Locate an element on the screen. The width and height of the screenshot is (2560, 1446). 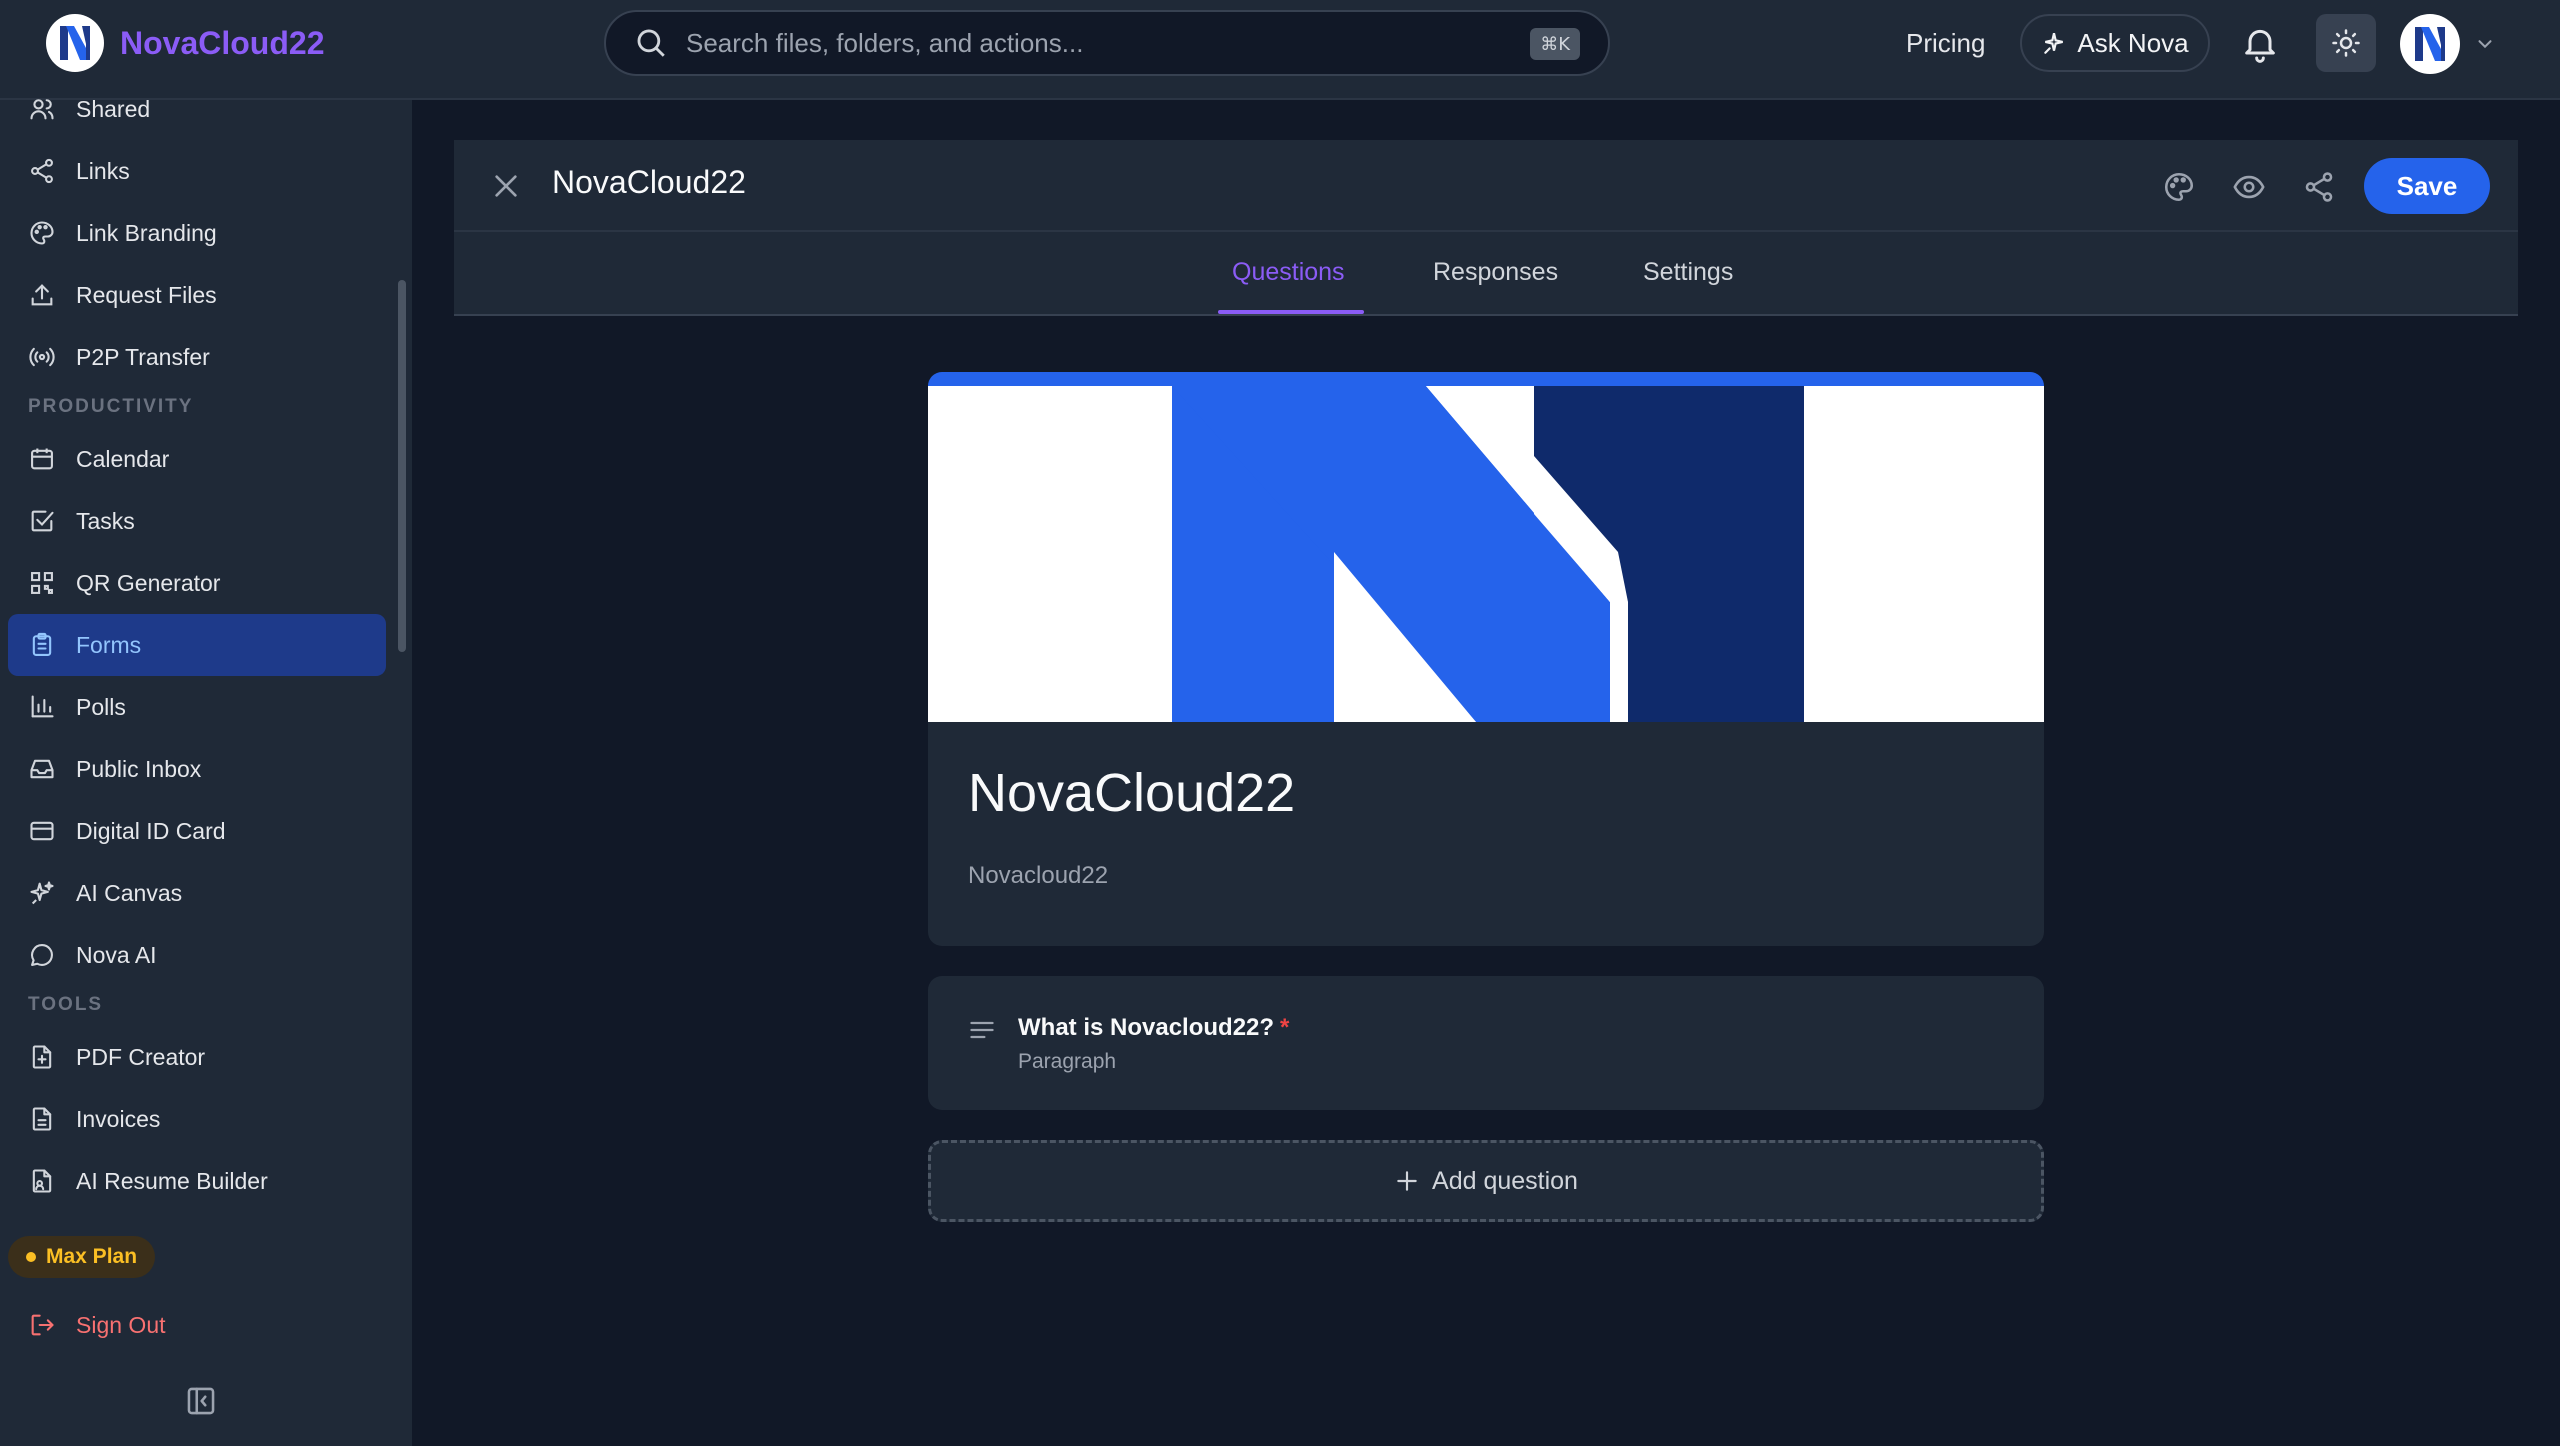
form-title: NovaCloud22 is located at coordinates (1131, 793).